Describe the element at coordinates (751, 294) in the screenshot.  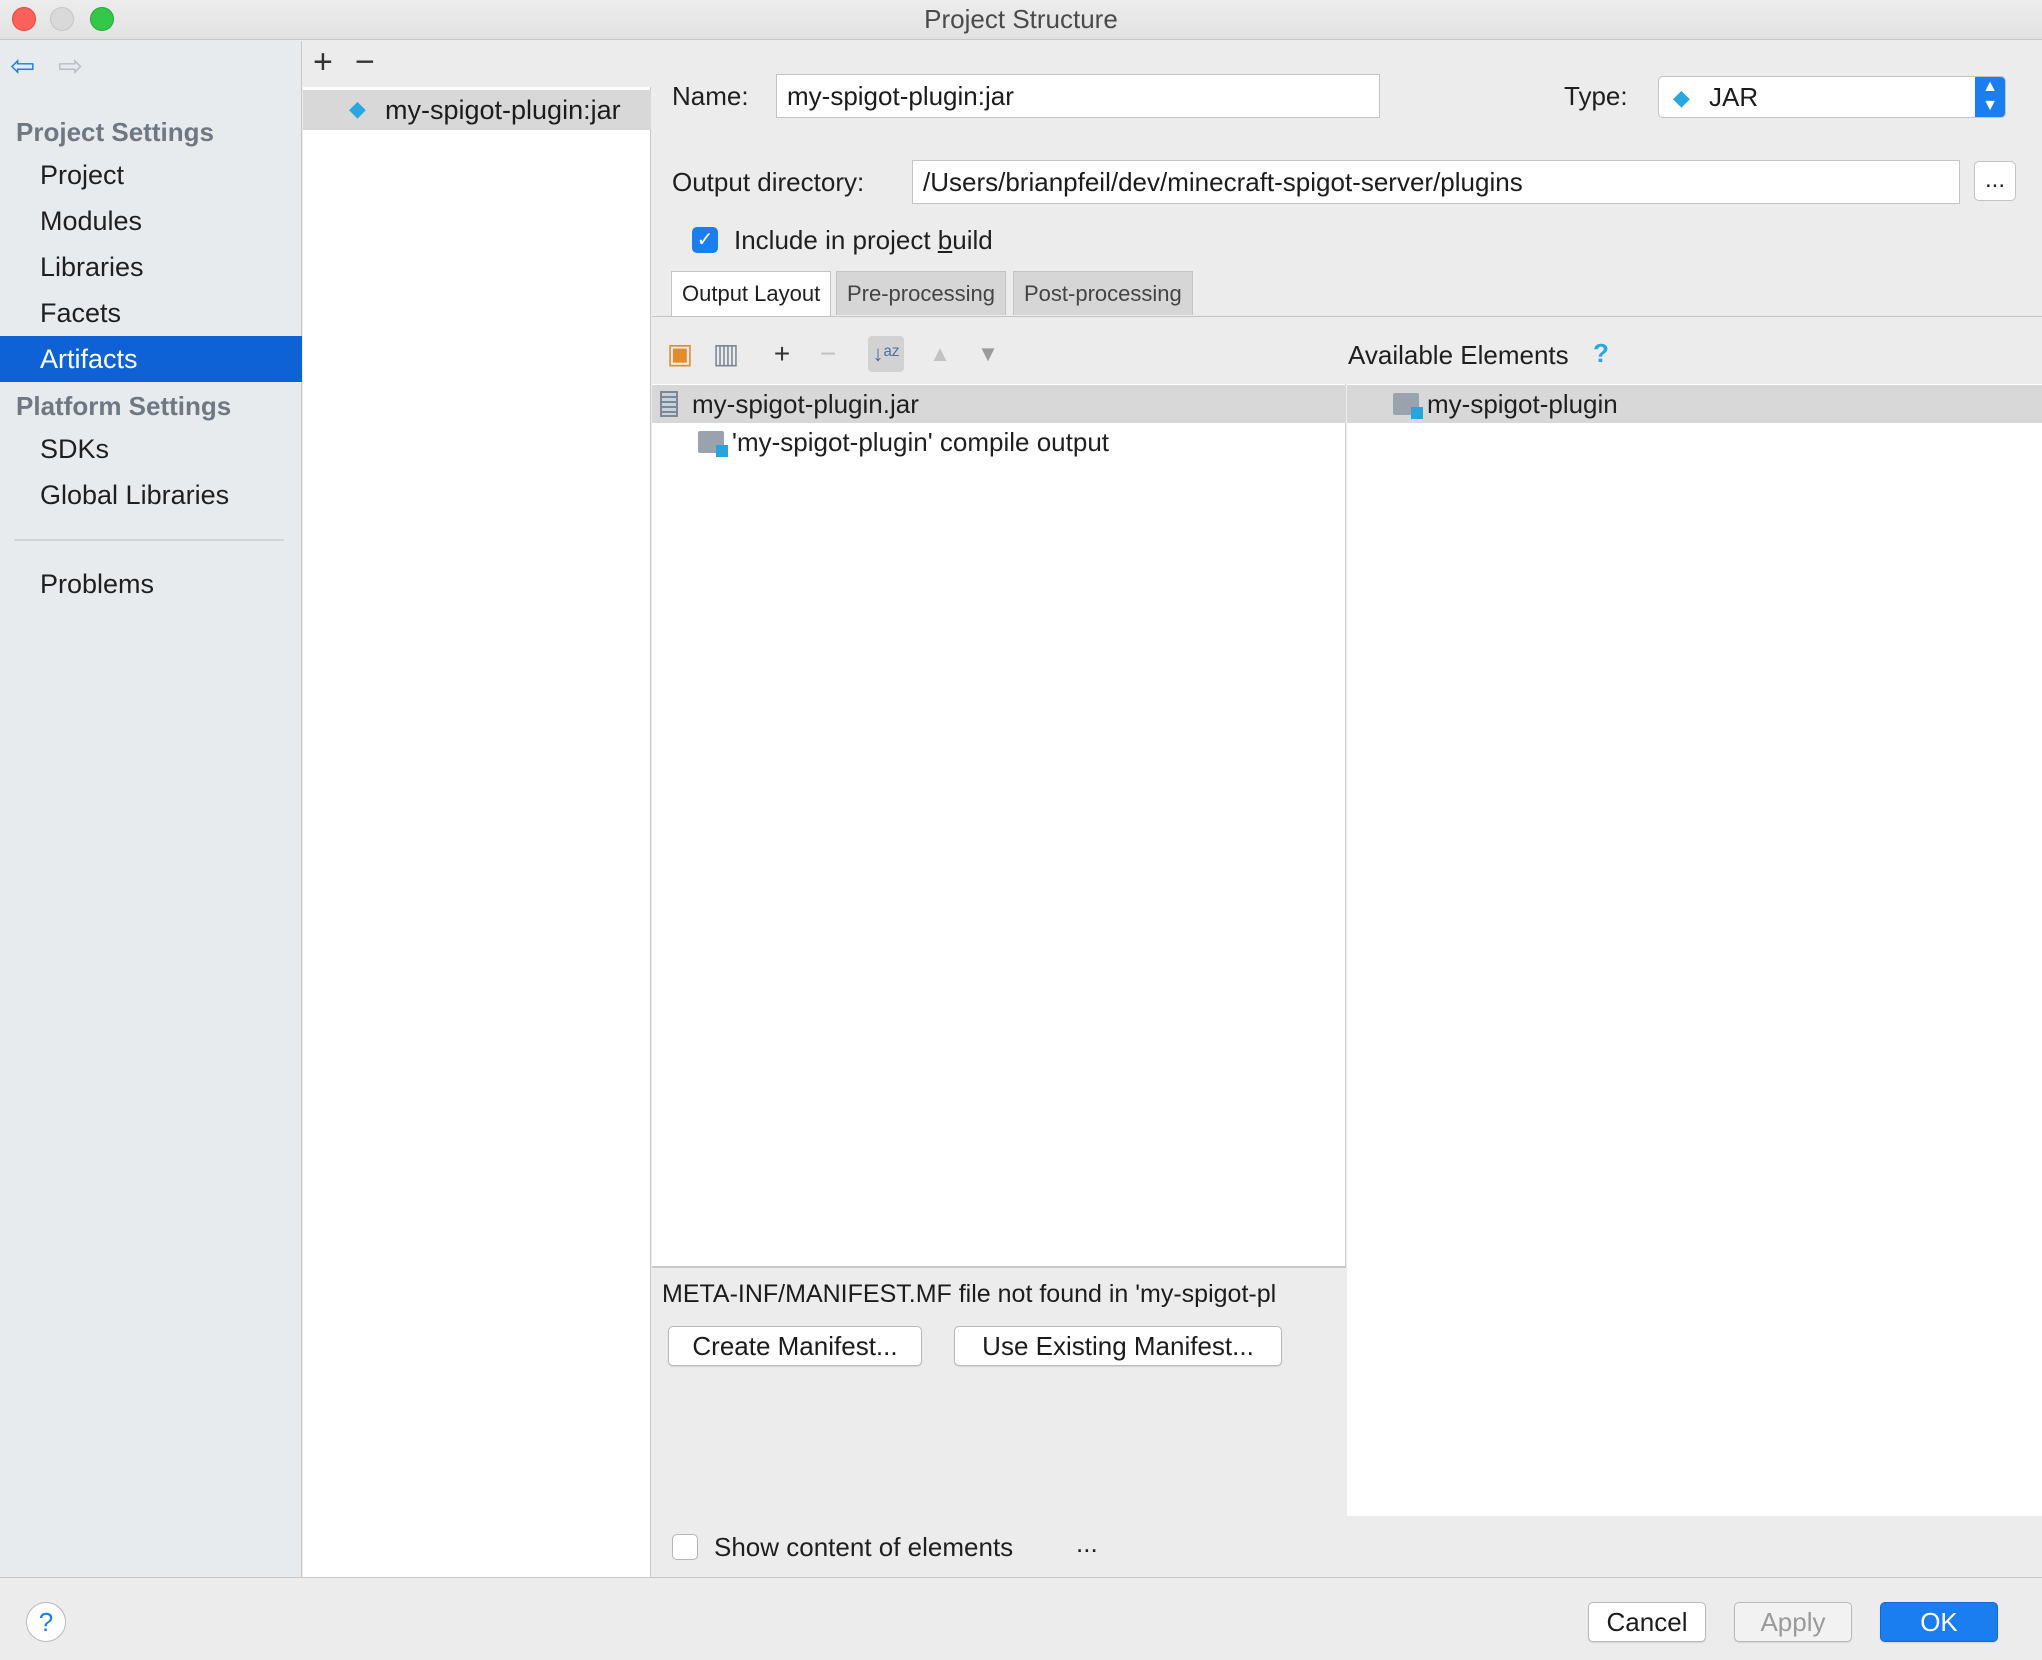
I see `tab-output-layout: Output Layout` at that location.